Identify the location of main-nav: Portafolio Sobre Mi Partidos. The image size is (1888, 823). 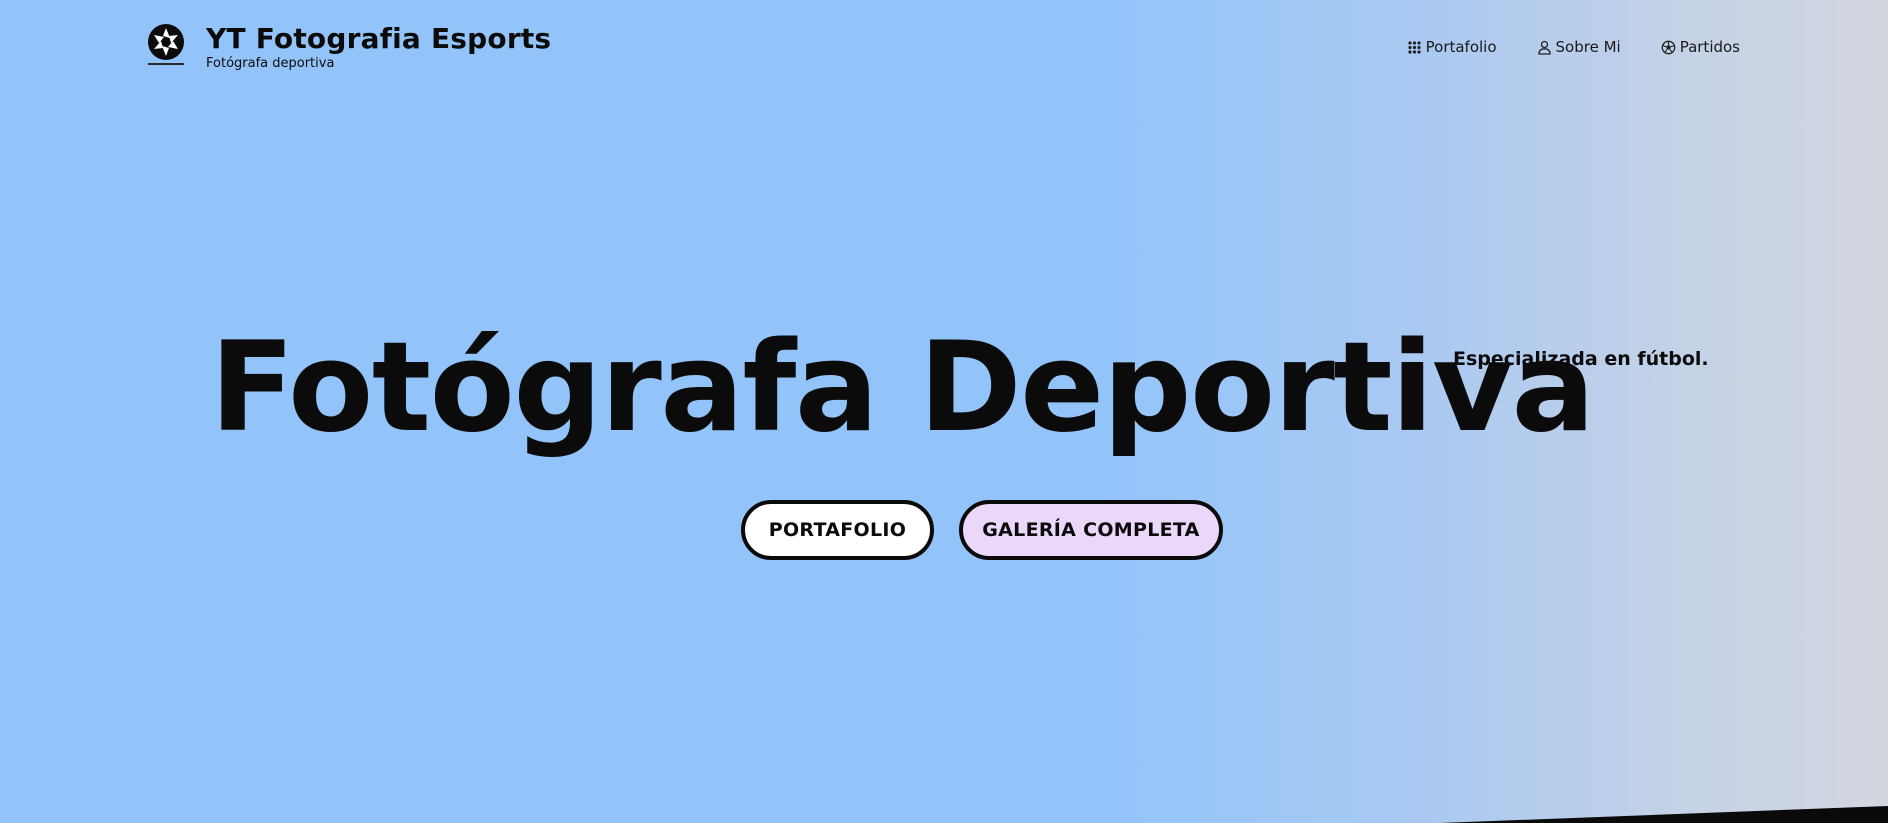
(1573, 47).